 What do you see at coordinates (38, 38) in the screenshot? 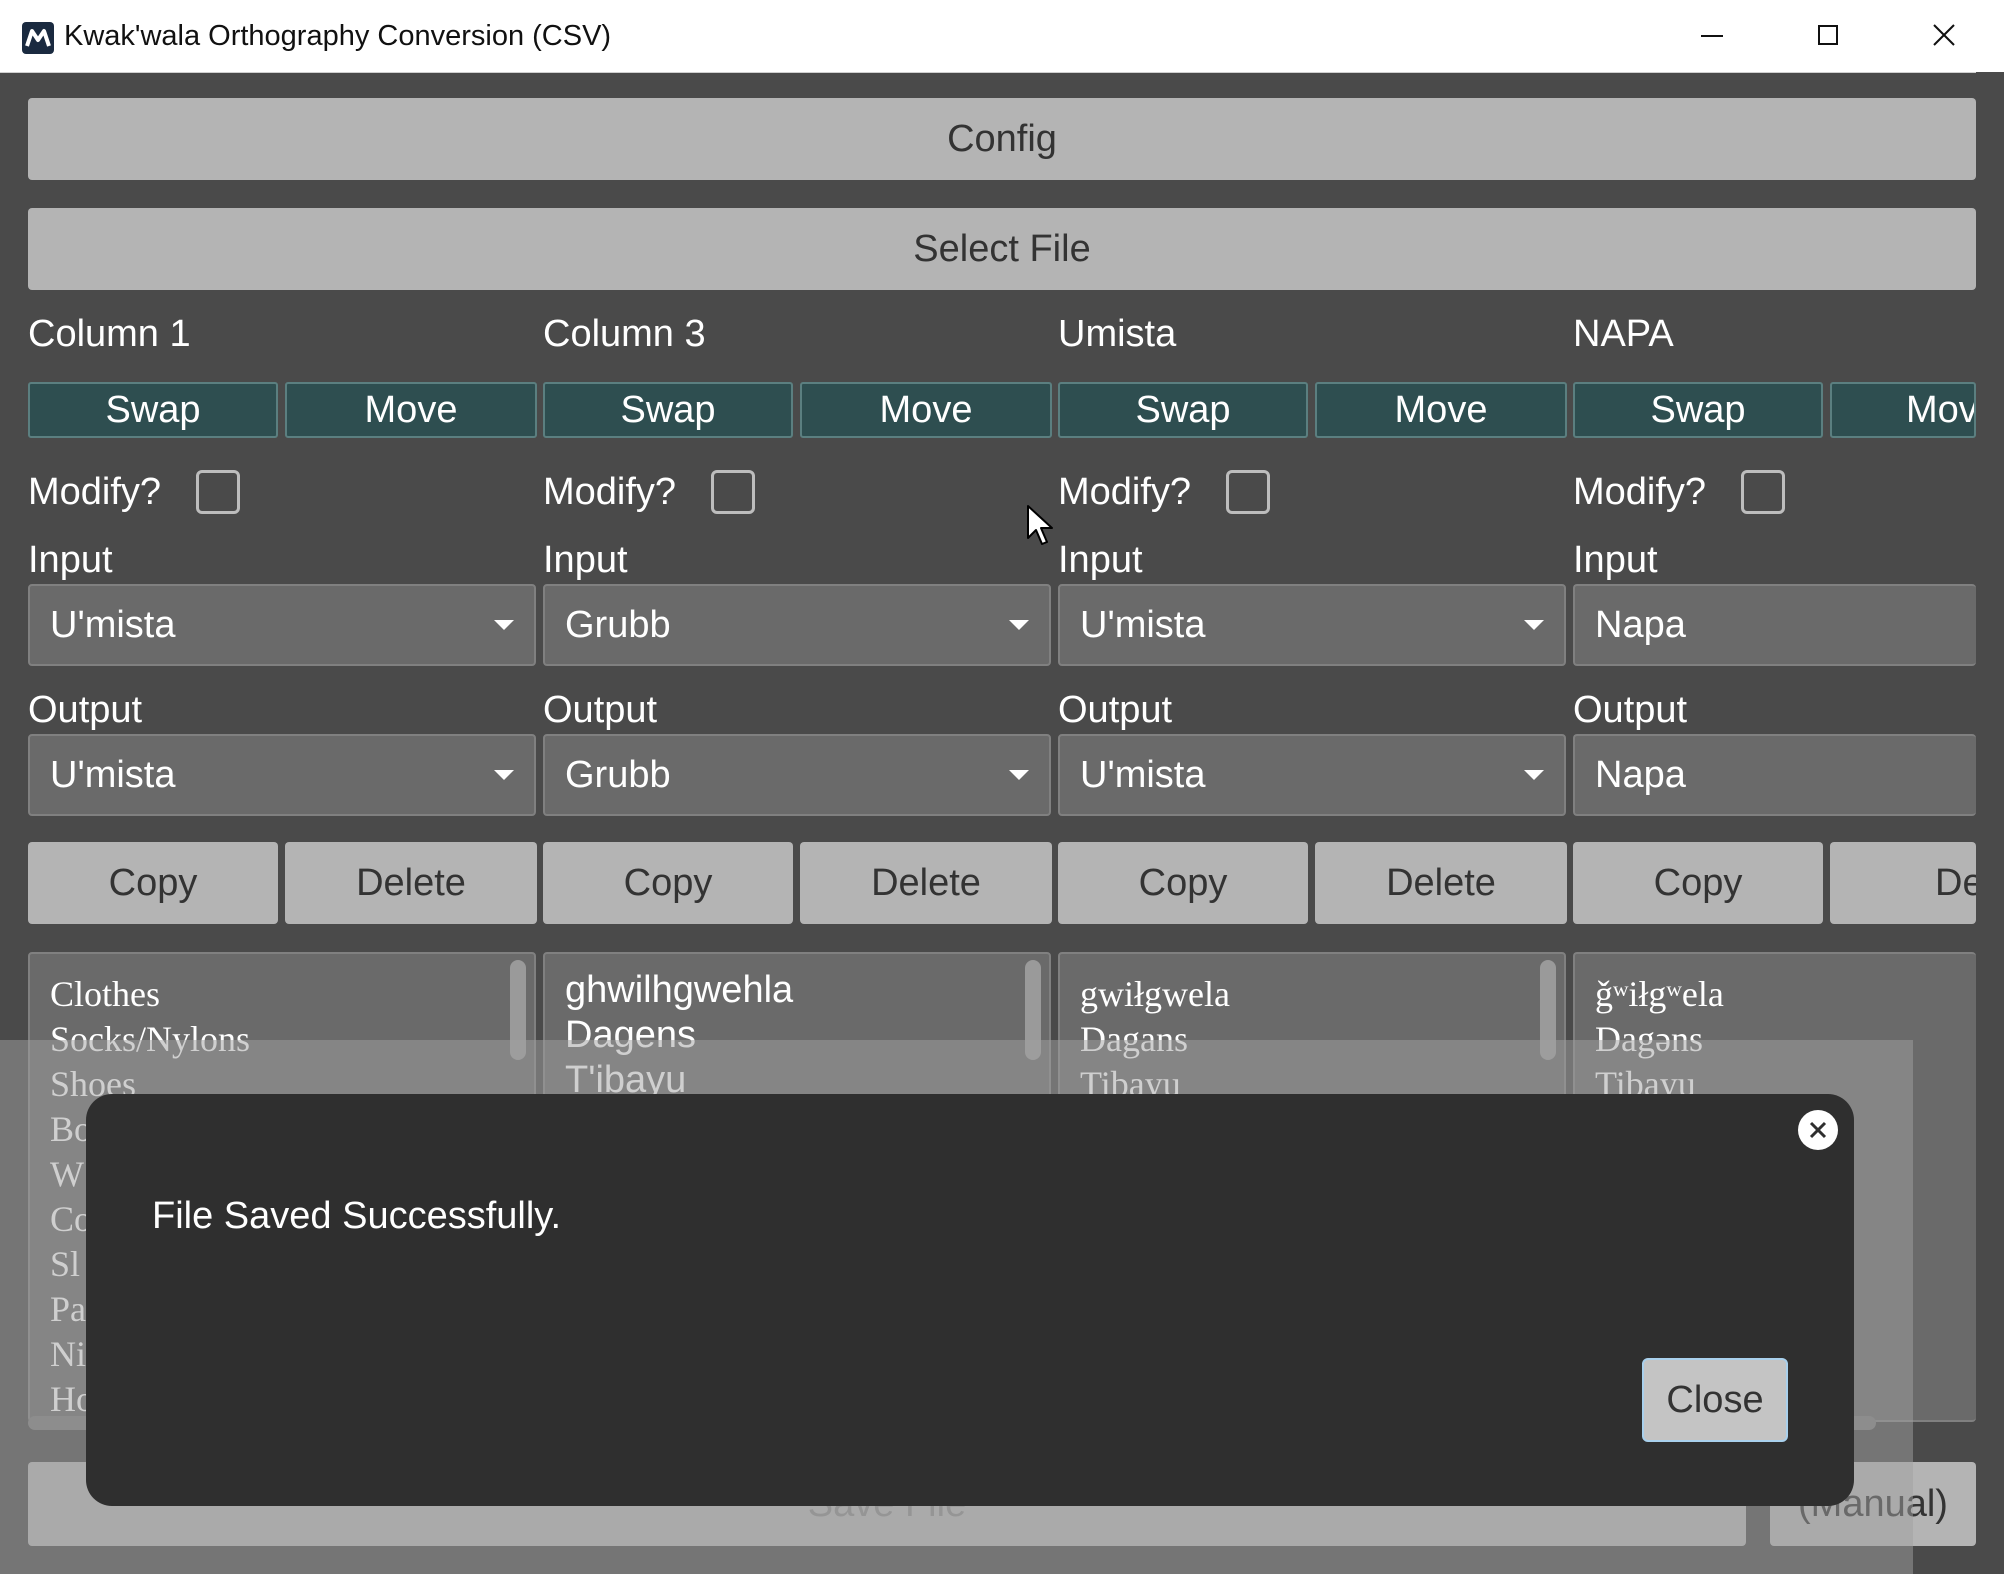
I see `app-logo-icon` at bounding box center [38, 38].